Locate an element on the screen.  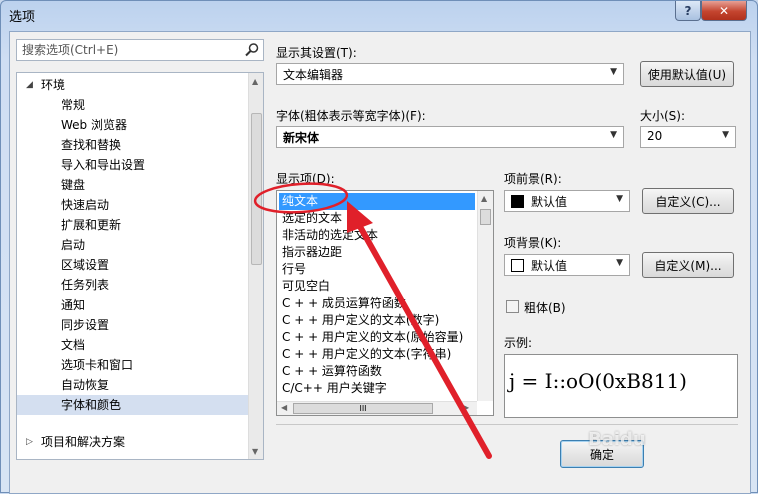
tree-item: 区域设置 is located at coordinates (133, 265).